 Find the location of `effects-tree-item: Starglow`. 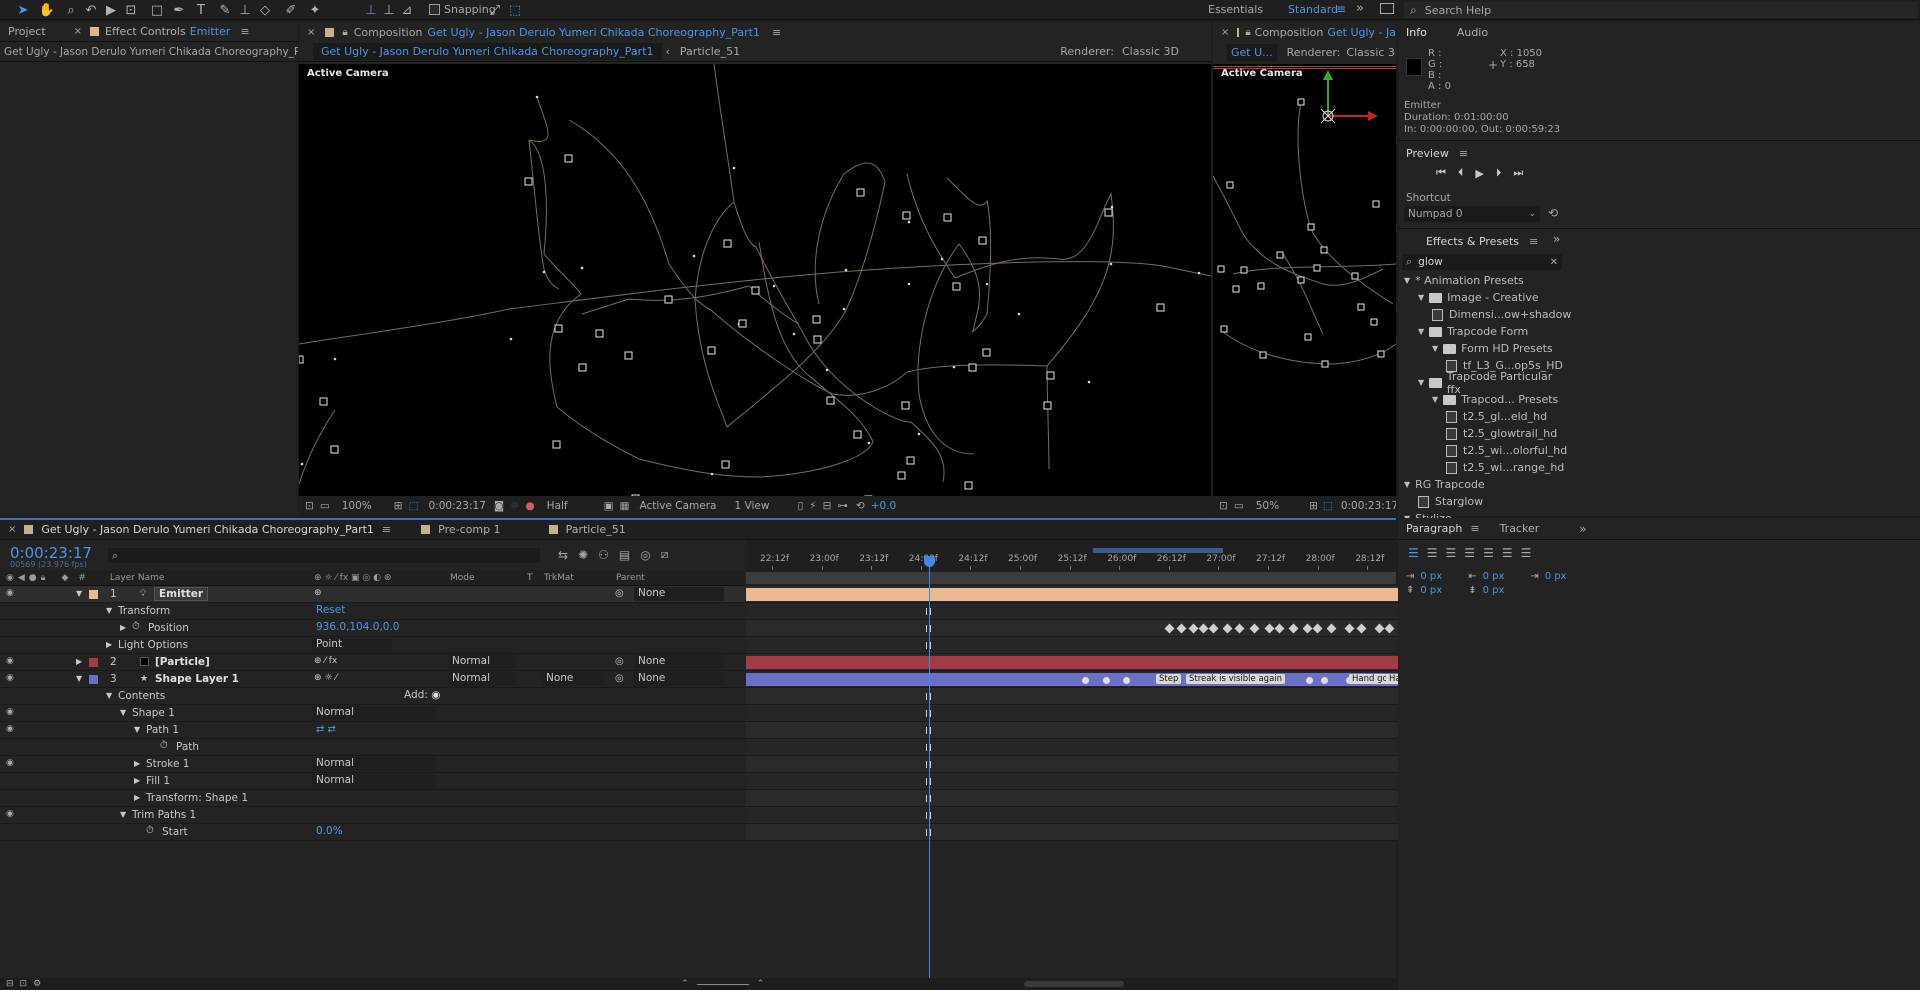

effects-tree-item: Starglow is located at coordinates (1450, 501).